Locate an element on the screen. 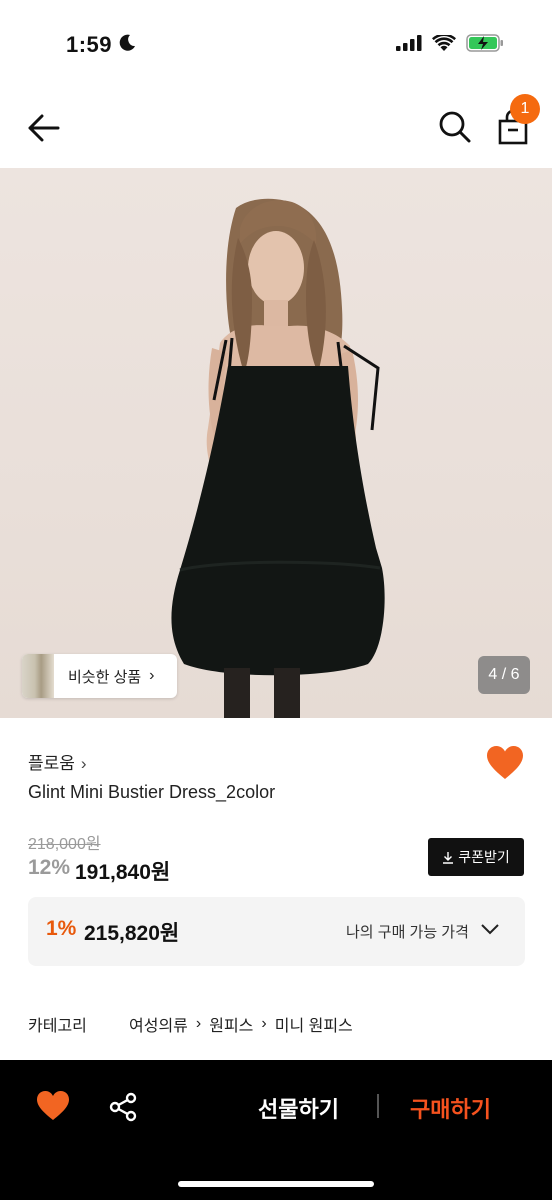 The height and width of the screenshot is (1200, 552). divider is located at coordinates (378, 1106).